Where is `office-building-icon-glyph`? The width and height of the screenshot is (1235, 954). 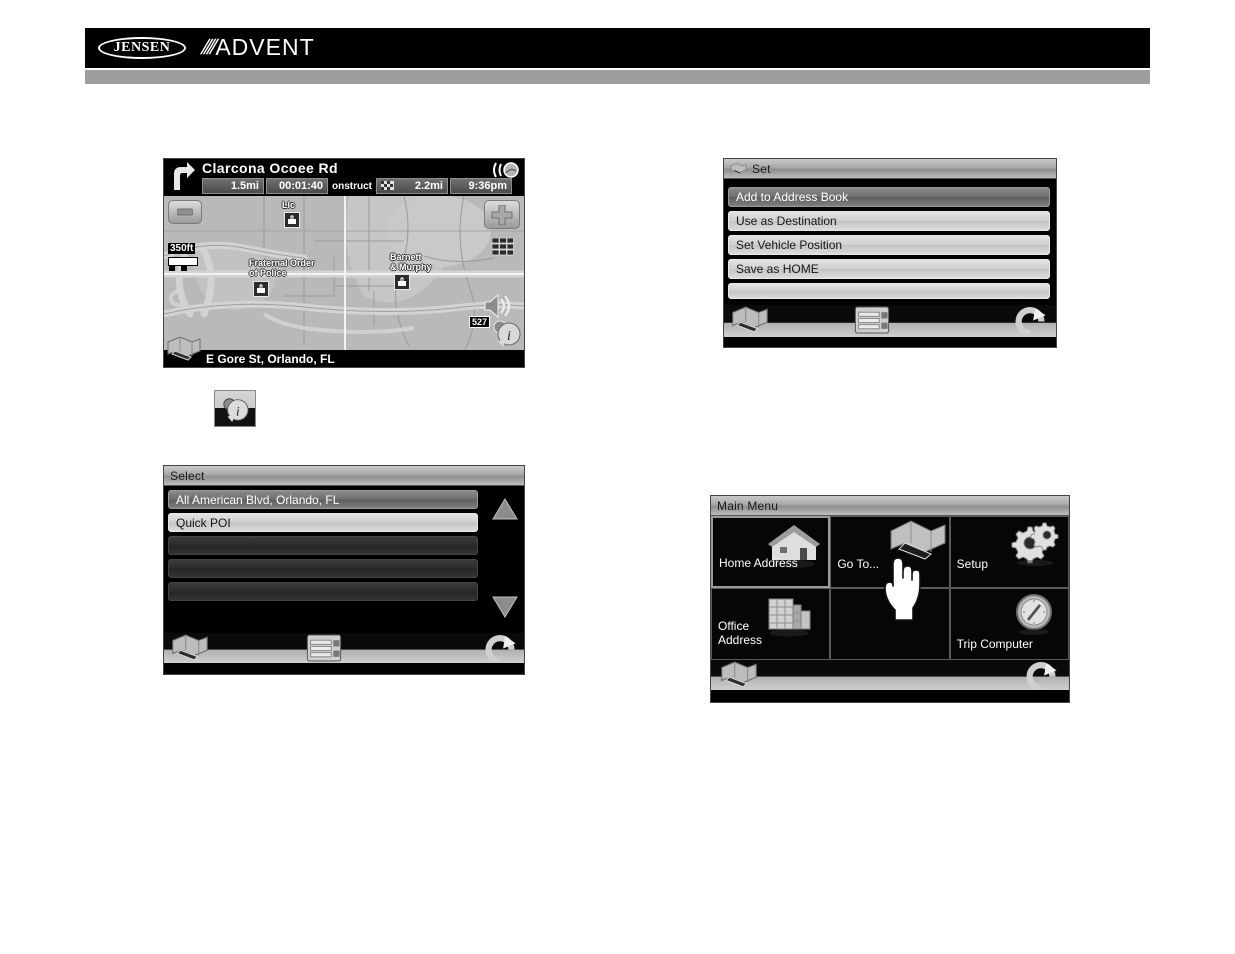 office-building-icon-glyph is located at coordinates (789, 617).